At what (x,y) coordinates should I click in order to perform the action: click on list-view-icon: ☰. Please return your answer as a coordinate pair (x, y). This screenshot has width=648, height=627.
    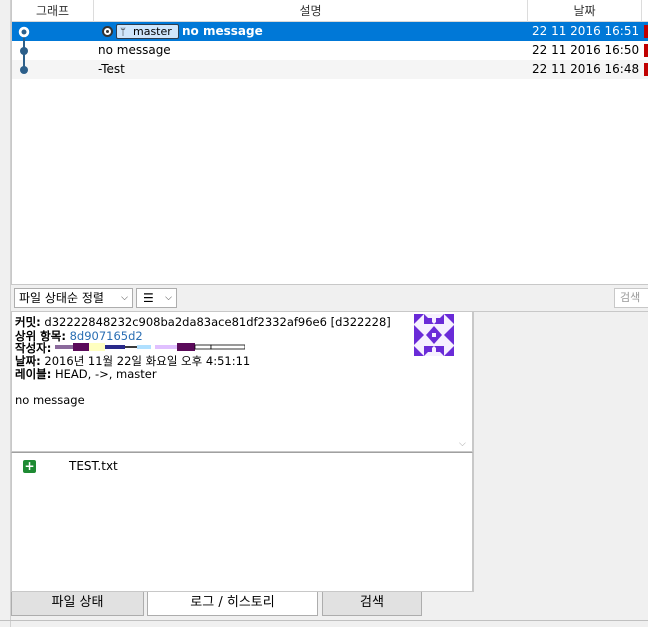
    Looking at the image, I should click on (148, 298).